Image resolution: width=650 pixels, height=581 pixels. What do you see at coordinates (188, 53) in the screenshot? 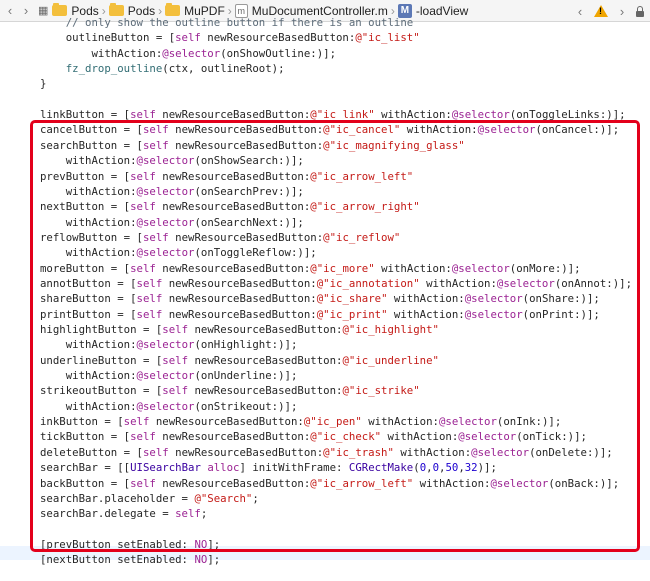
I see `code-line: withAction:@selector(onShowOutline:)];` at bounding box center [188, 53].